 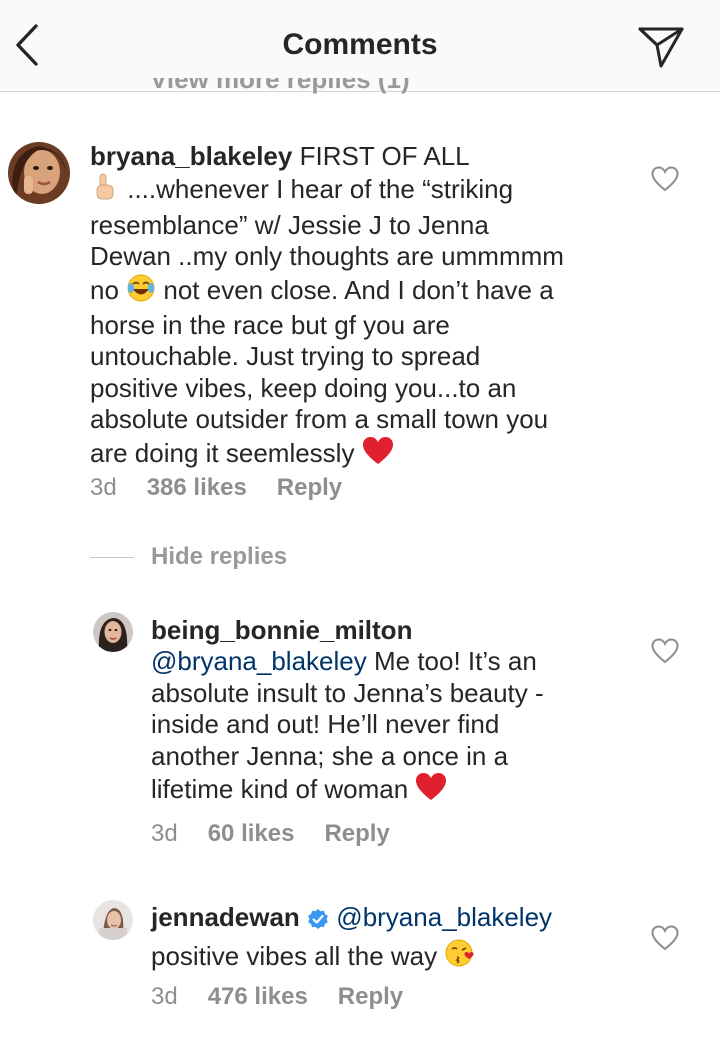 I want to click on paper-plane-icon, so click(x=661, y=47).